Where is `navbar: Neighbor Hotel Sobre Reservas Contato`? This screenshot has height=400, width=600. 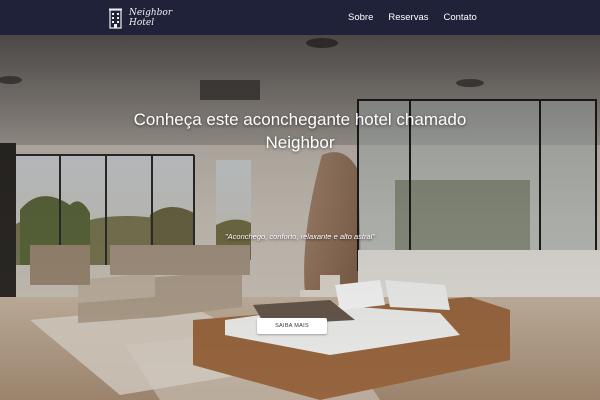 navbar: Neighbor Hotel Sobre Reservas Contato is located at coordinates (300, 17).